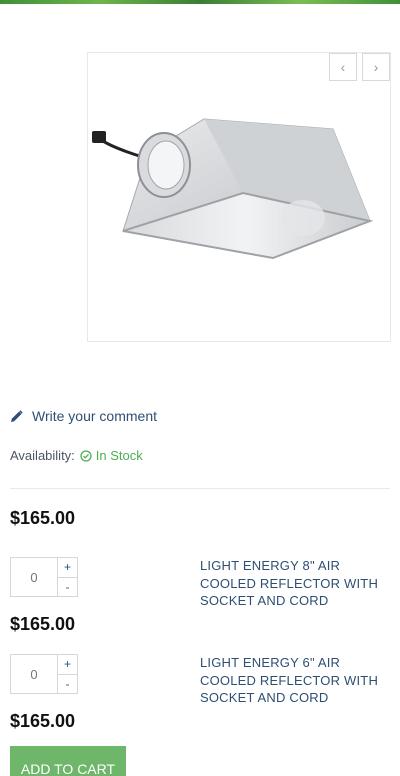 This screenshot has width=400, height=776. Describe the element at coordinates (42, 455) in the screenshot. I see `availability-label: Availability:` at that location.